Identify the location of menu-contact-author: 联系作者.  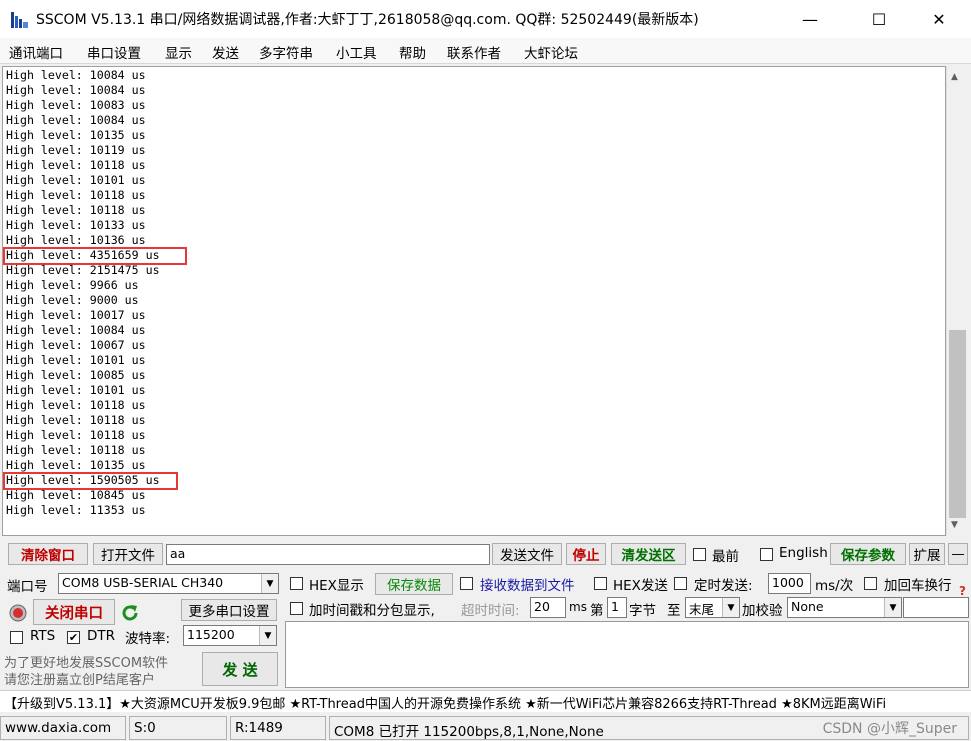
(474, 52).